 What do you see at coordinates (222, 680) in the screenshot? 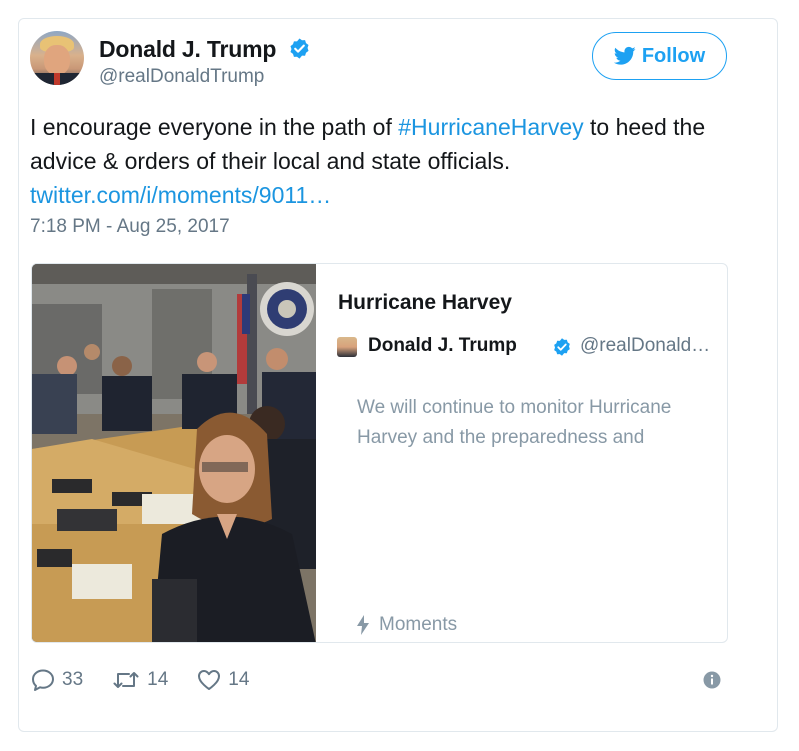
I see `like-button: 14` at bounding box center [222, 680].